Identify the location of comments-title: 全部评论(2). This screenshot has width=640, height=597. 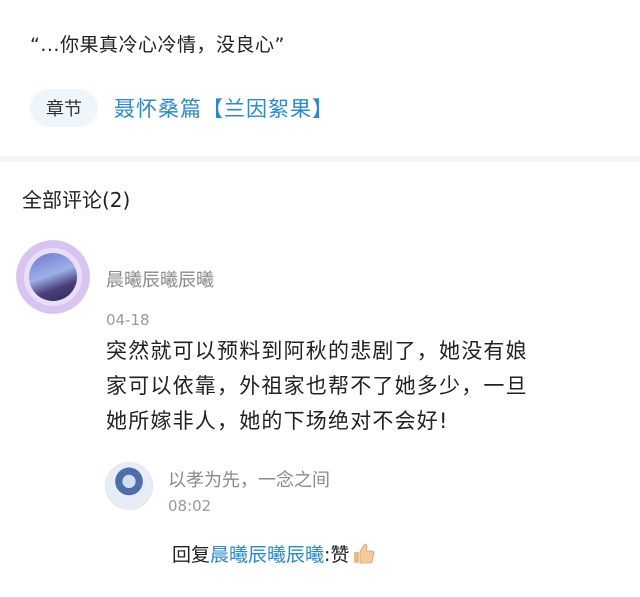
(76, 200).